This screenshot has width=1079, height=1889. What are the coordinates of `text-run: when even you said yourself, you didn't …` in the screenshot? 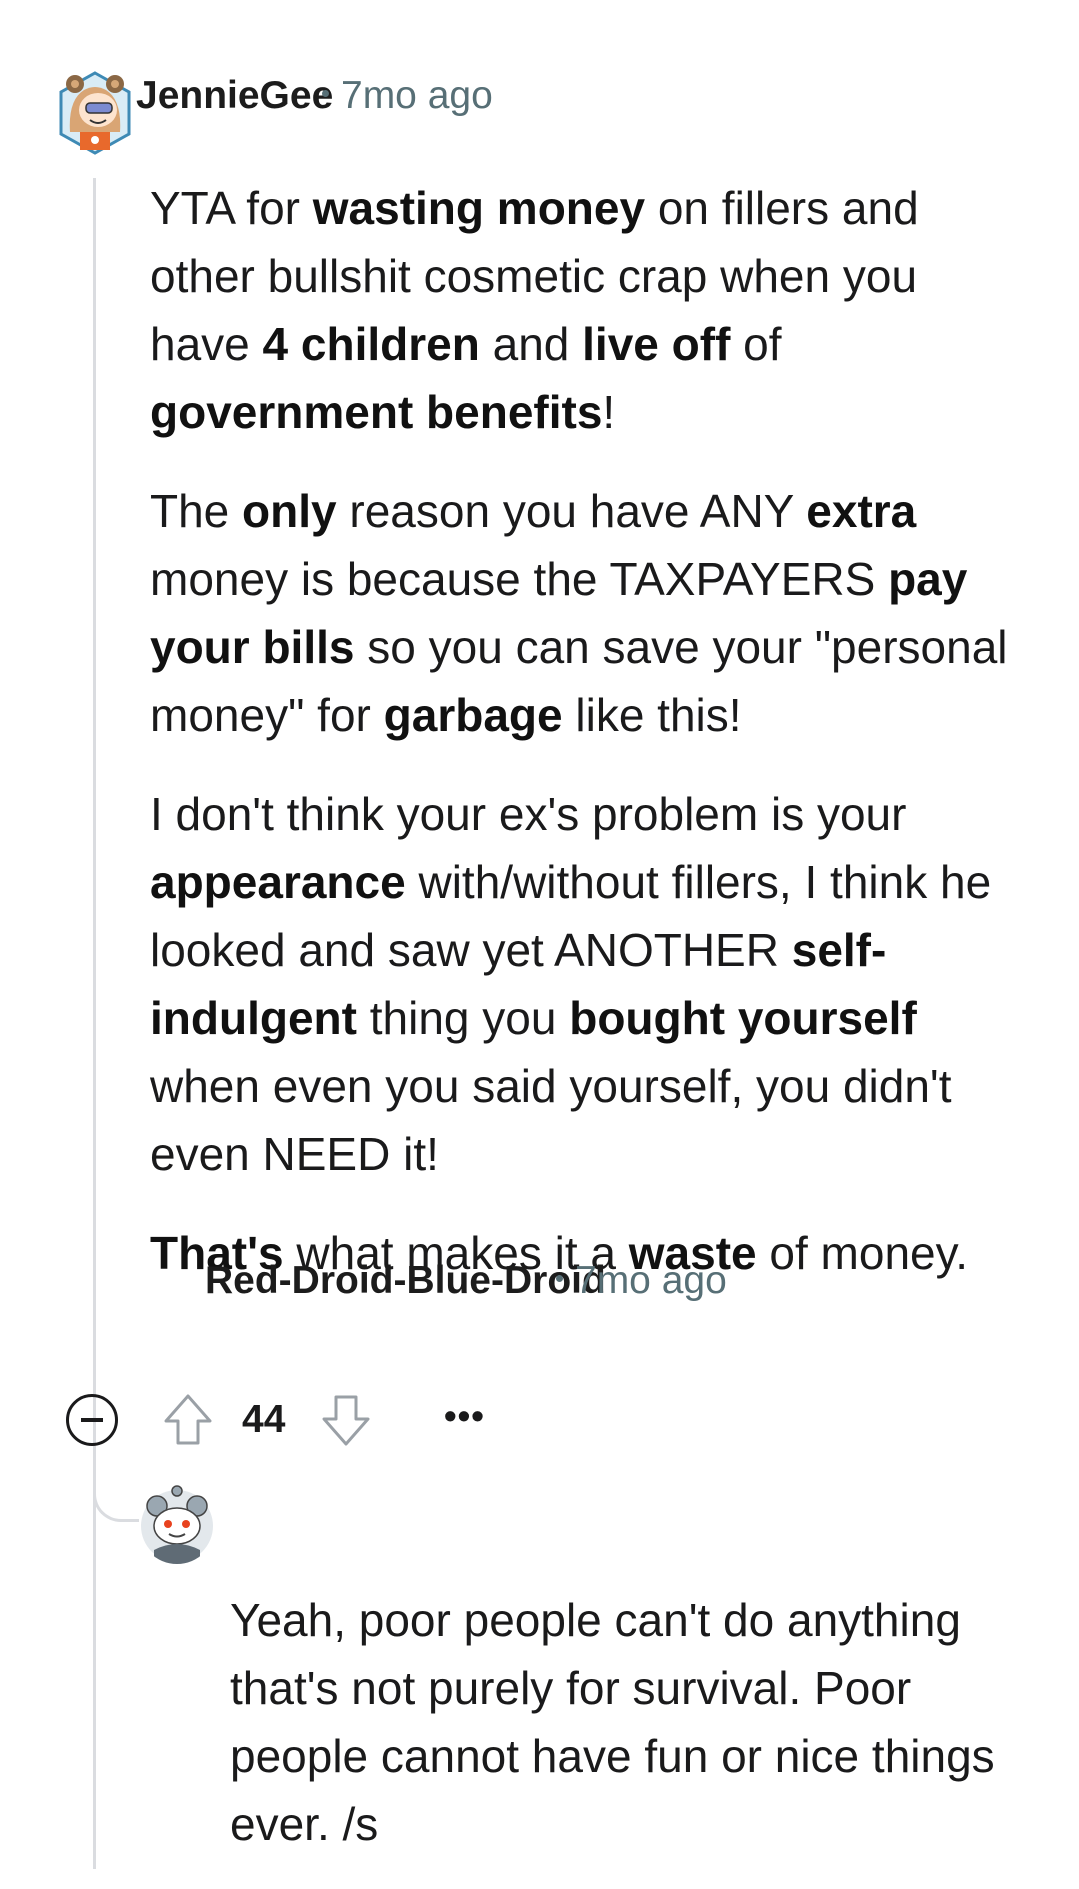 It's located at (551, 1120).